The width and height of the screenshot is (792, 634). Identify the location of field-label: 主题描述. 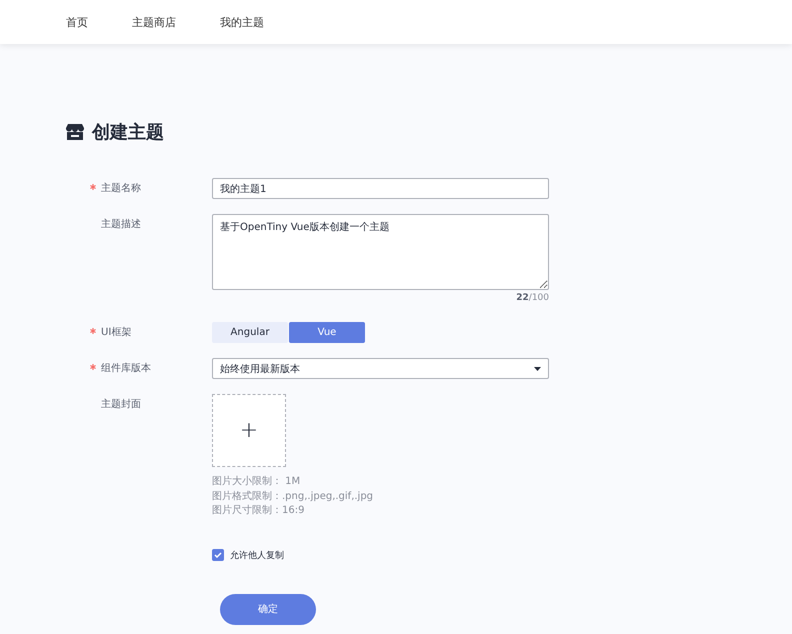
(121, 225).